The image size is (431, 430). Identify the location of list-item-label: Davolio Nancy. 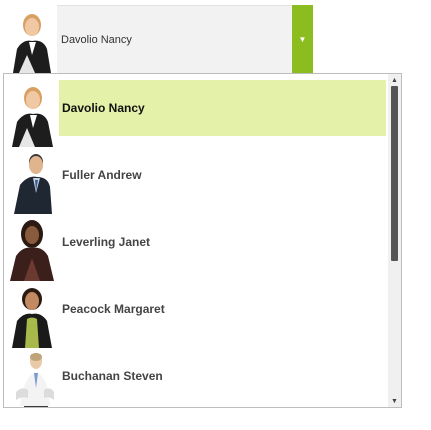
(103, 108).